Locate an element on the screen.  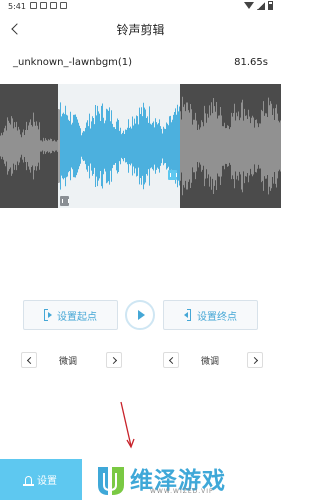
system-icons is located at coordinates (258, 5).